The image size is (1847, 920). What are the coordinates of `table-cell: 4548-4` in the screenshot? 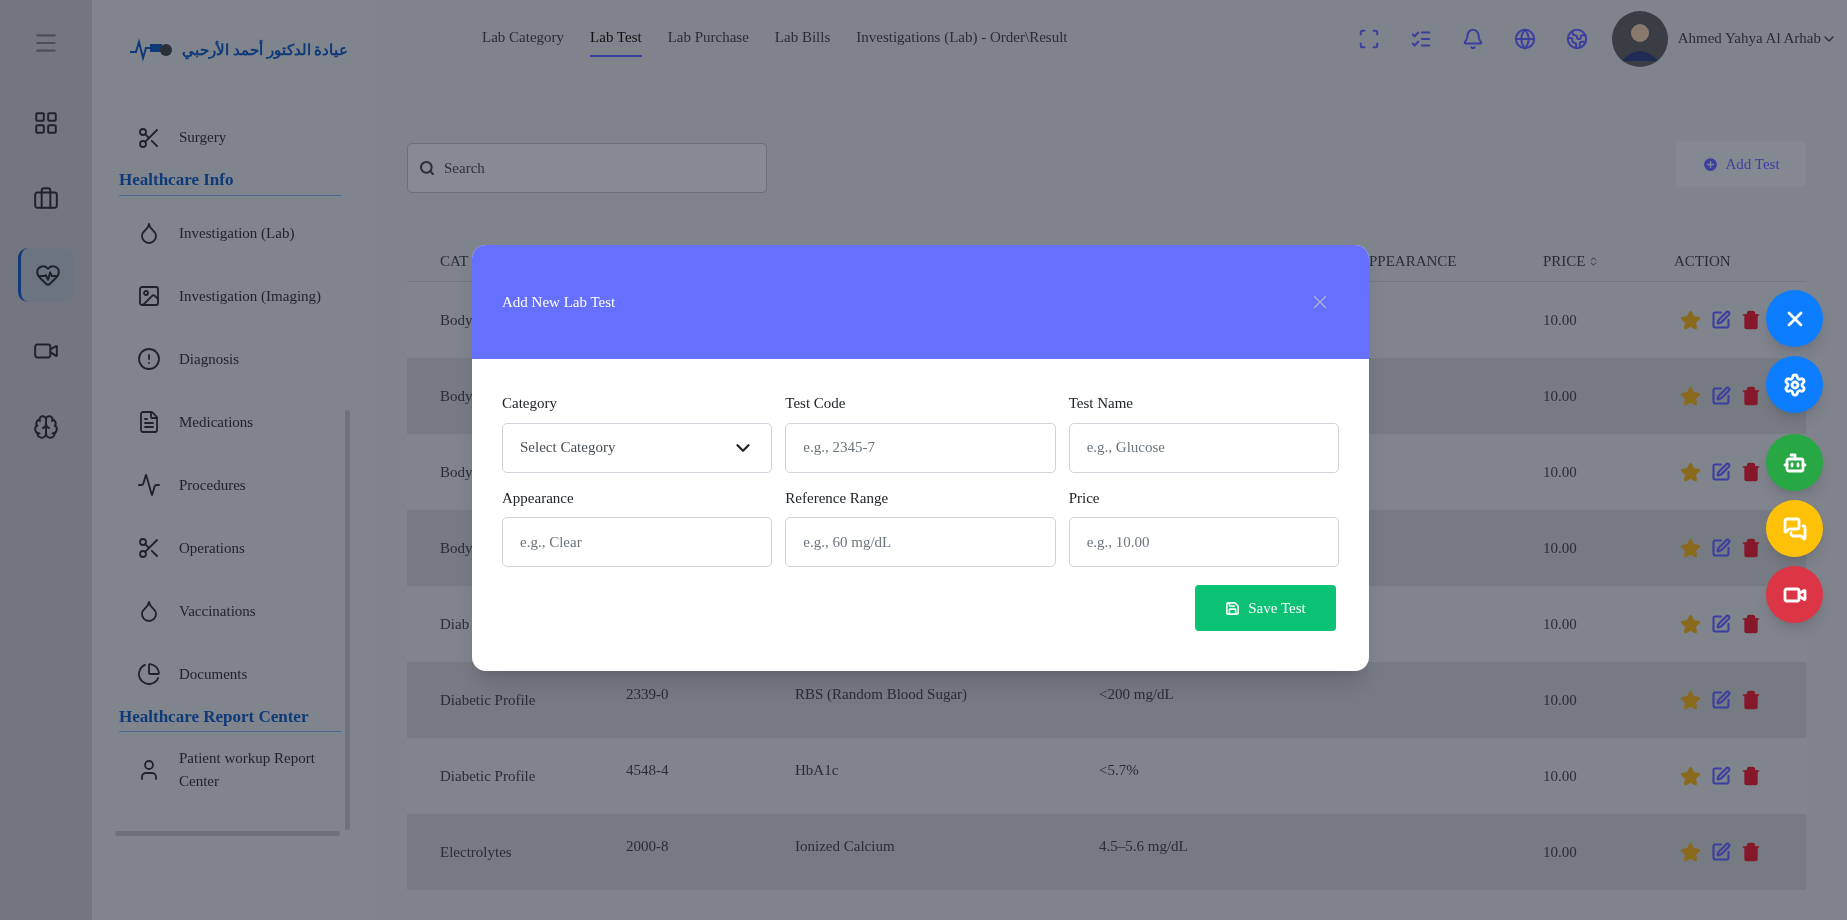 It's located at (647, 769).